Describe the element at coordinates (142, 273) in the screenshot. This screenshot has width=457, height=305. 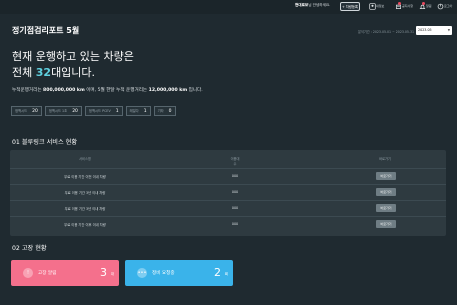
I see `more-icon: •••` at that location.